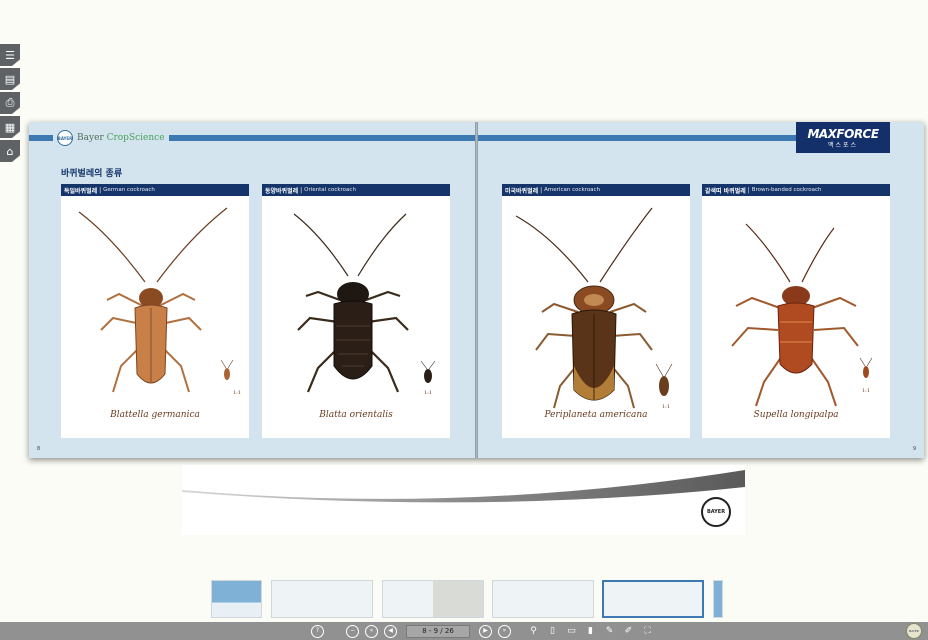 This screenshot has width=928, height=640. I want to click on side-tabs: ☰ ▤ ⎙ ▦ ⌂, so click(10, 104).